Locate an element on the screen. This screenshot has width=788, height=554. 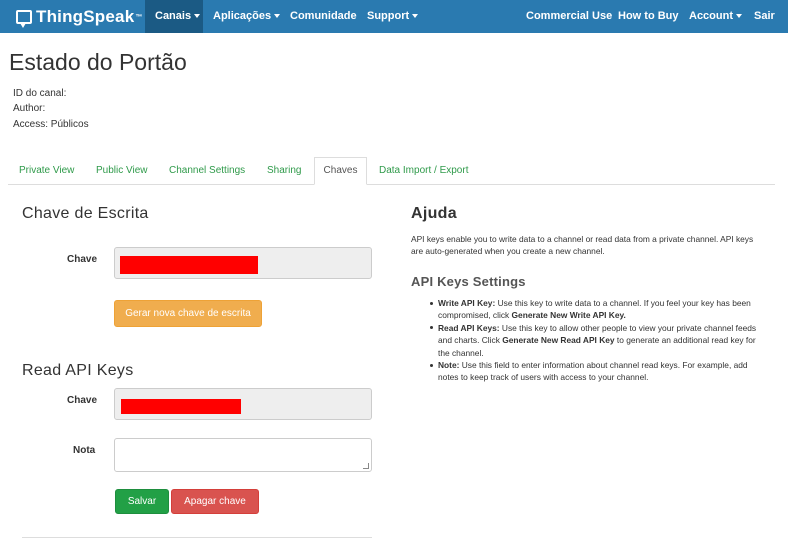
list-item-term: Note: is located at coordinates (449, 365).